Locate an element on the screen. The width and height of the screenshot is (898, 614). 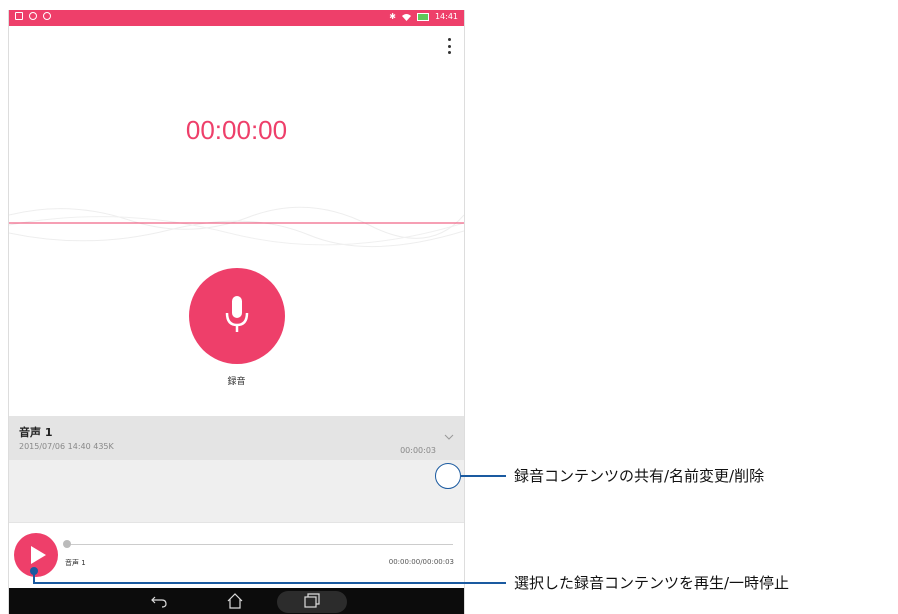
microphone-icon is located at coordinates (237, 314).